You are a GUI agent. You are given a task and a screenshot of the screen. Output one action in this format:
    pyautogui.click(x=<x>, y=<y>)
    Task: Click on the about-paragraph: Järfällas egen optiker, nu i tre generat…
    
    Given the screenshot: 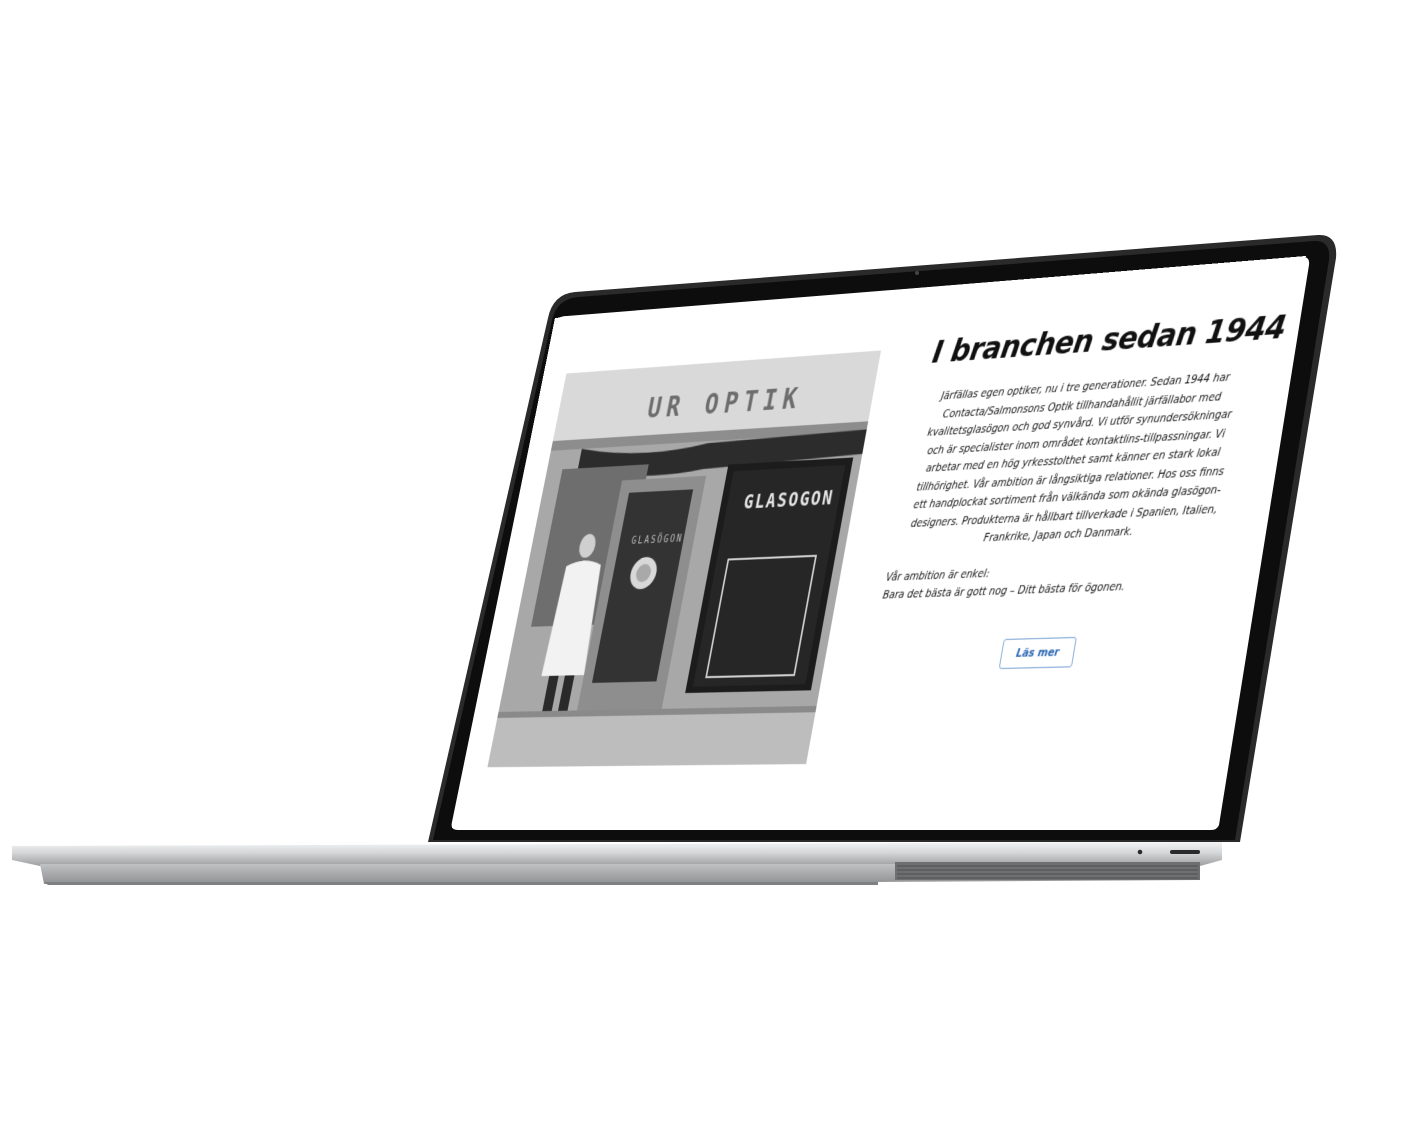 What is the action you would take?
    pyautogui.click(x=1071, y=458)
    